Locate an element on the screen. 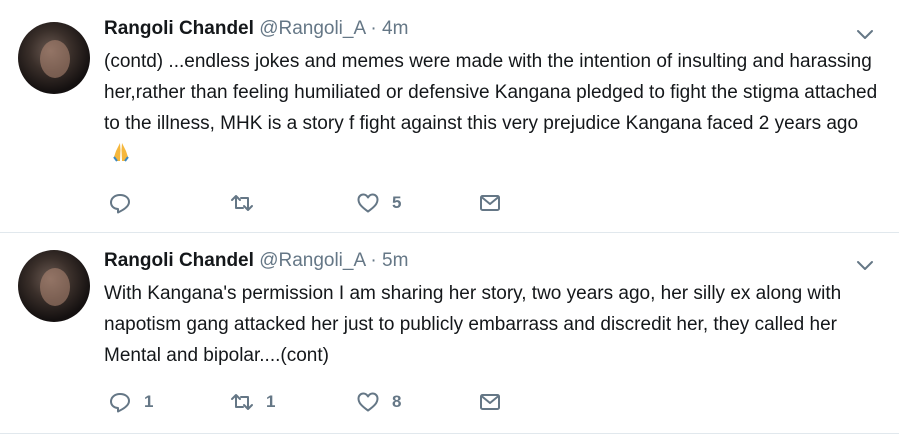 This screenshot has height=434, width=899. retweet-button is located at coordinates (248, 203).